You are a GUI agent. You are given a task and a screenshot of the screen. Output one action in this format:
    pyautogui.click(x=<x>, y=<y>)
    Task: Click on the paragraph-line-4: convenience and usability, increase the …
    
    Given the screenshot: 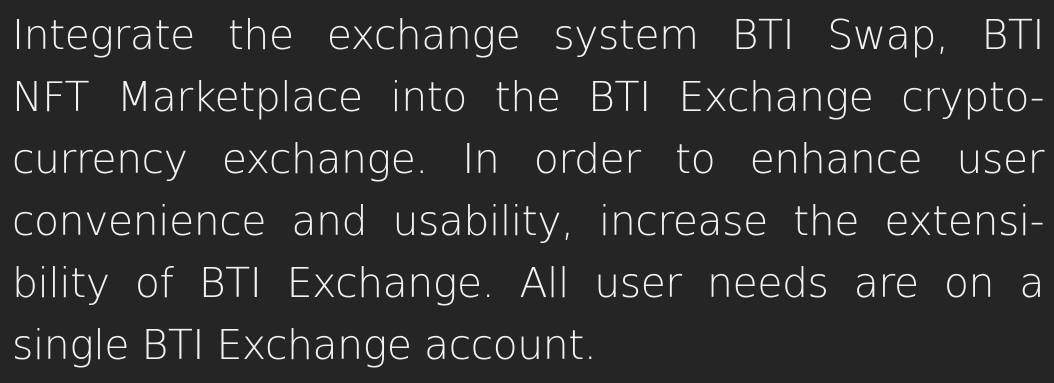 What is the action you would take?
    pyautogui.click(x=528, y=221)
    